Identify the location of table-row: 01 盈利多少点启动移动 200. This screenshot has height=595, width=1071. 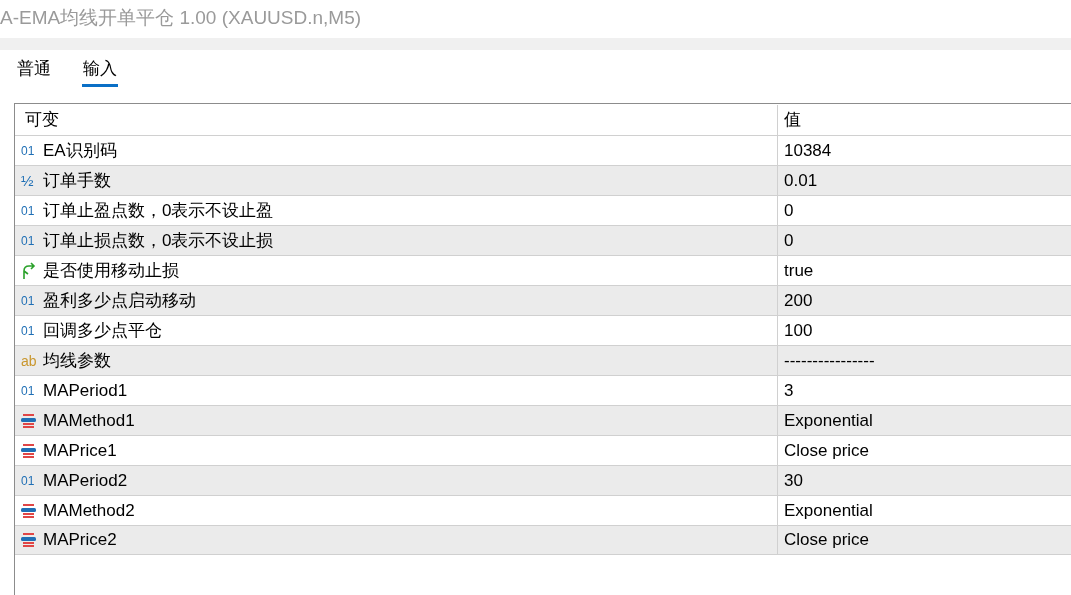
(543, 300).